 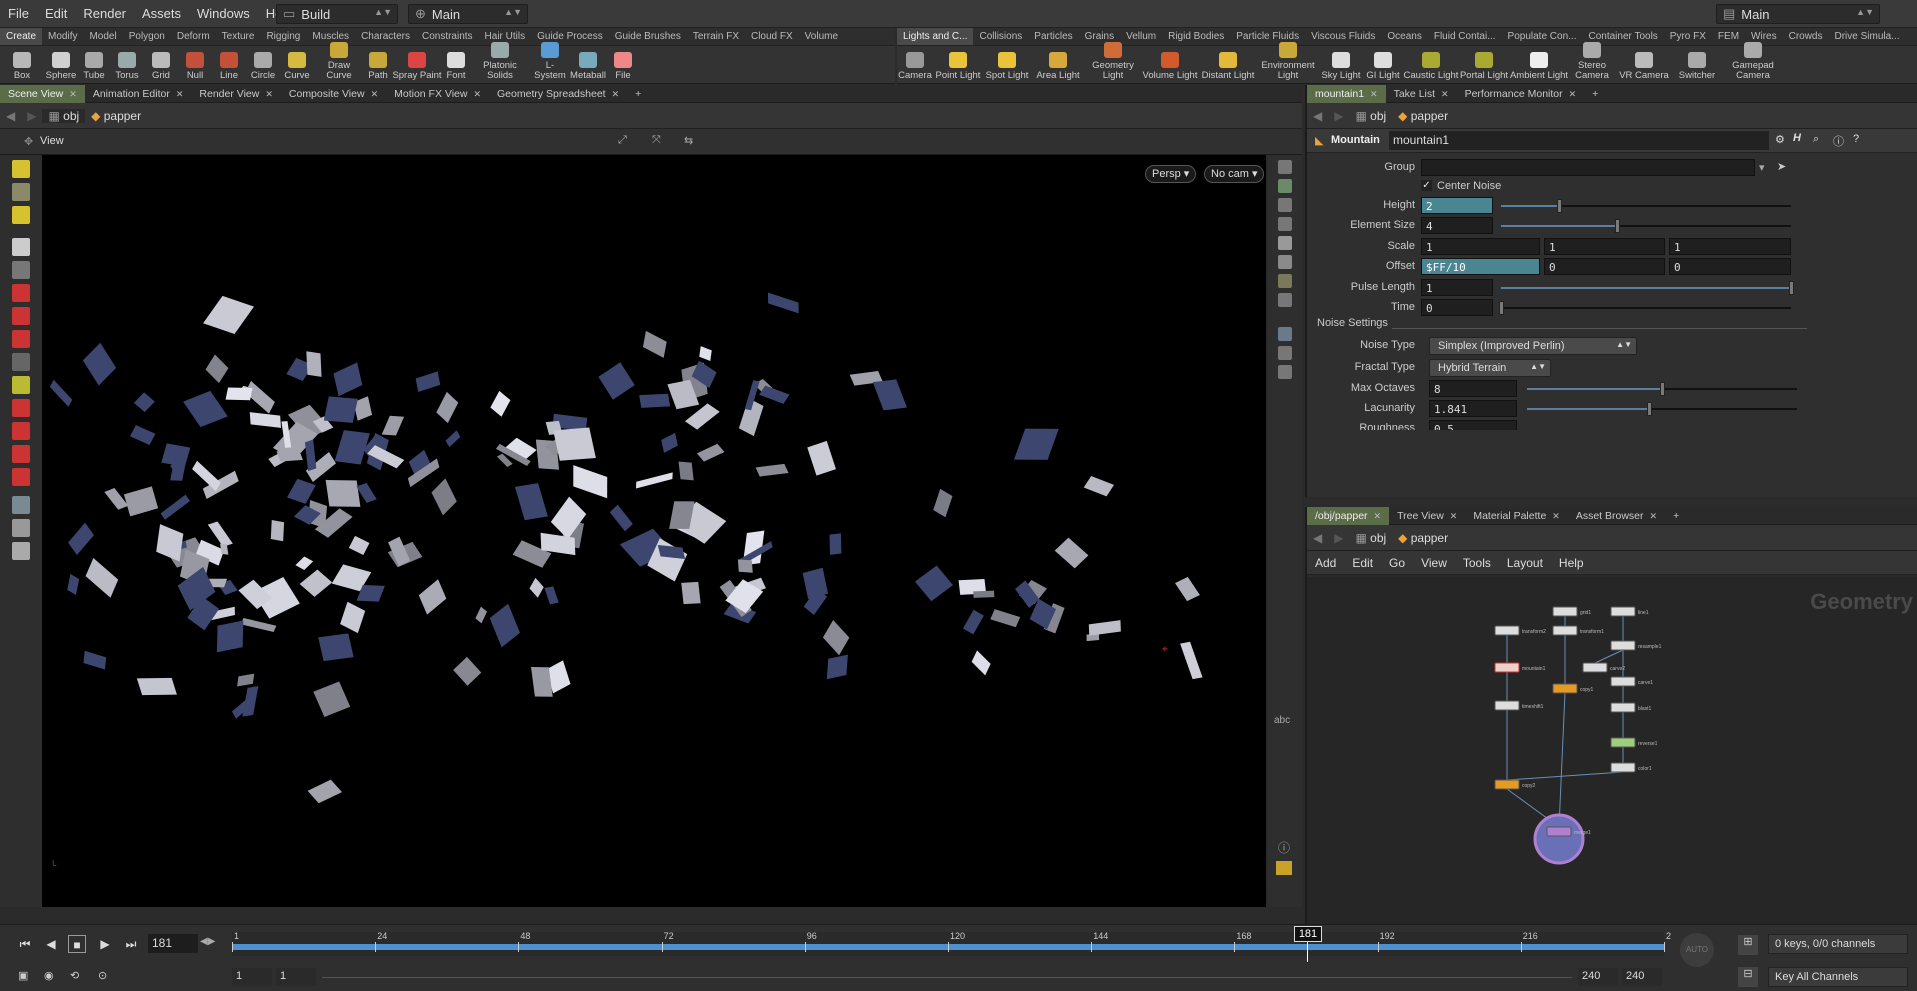 I want to click on normals-icon, so click(x=1285, y=372).